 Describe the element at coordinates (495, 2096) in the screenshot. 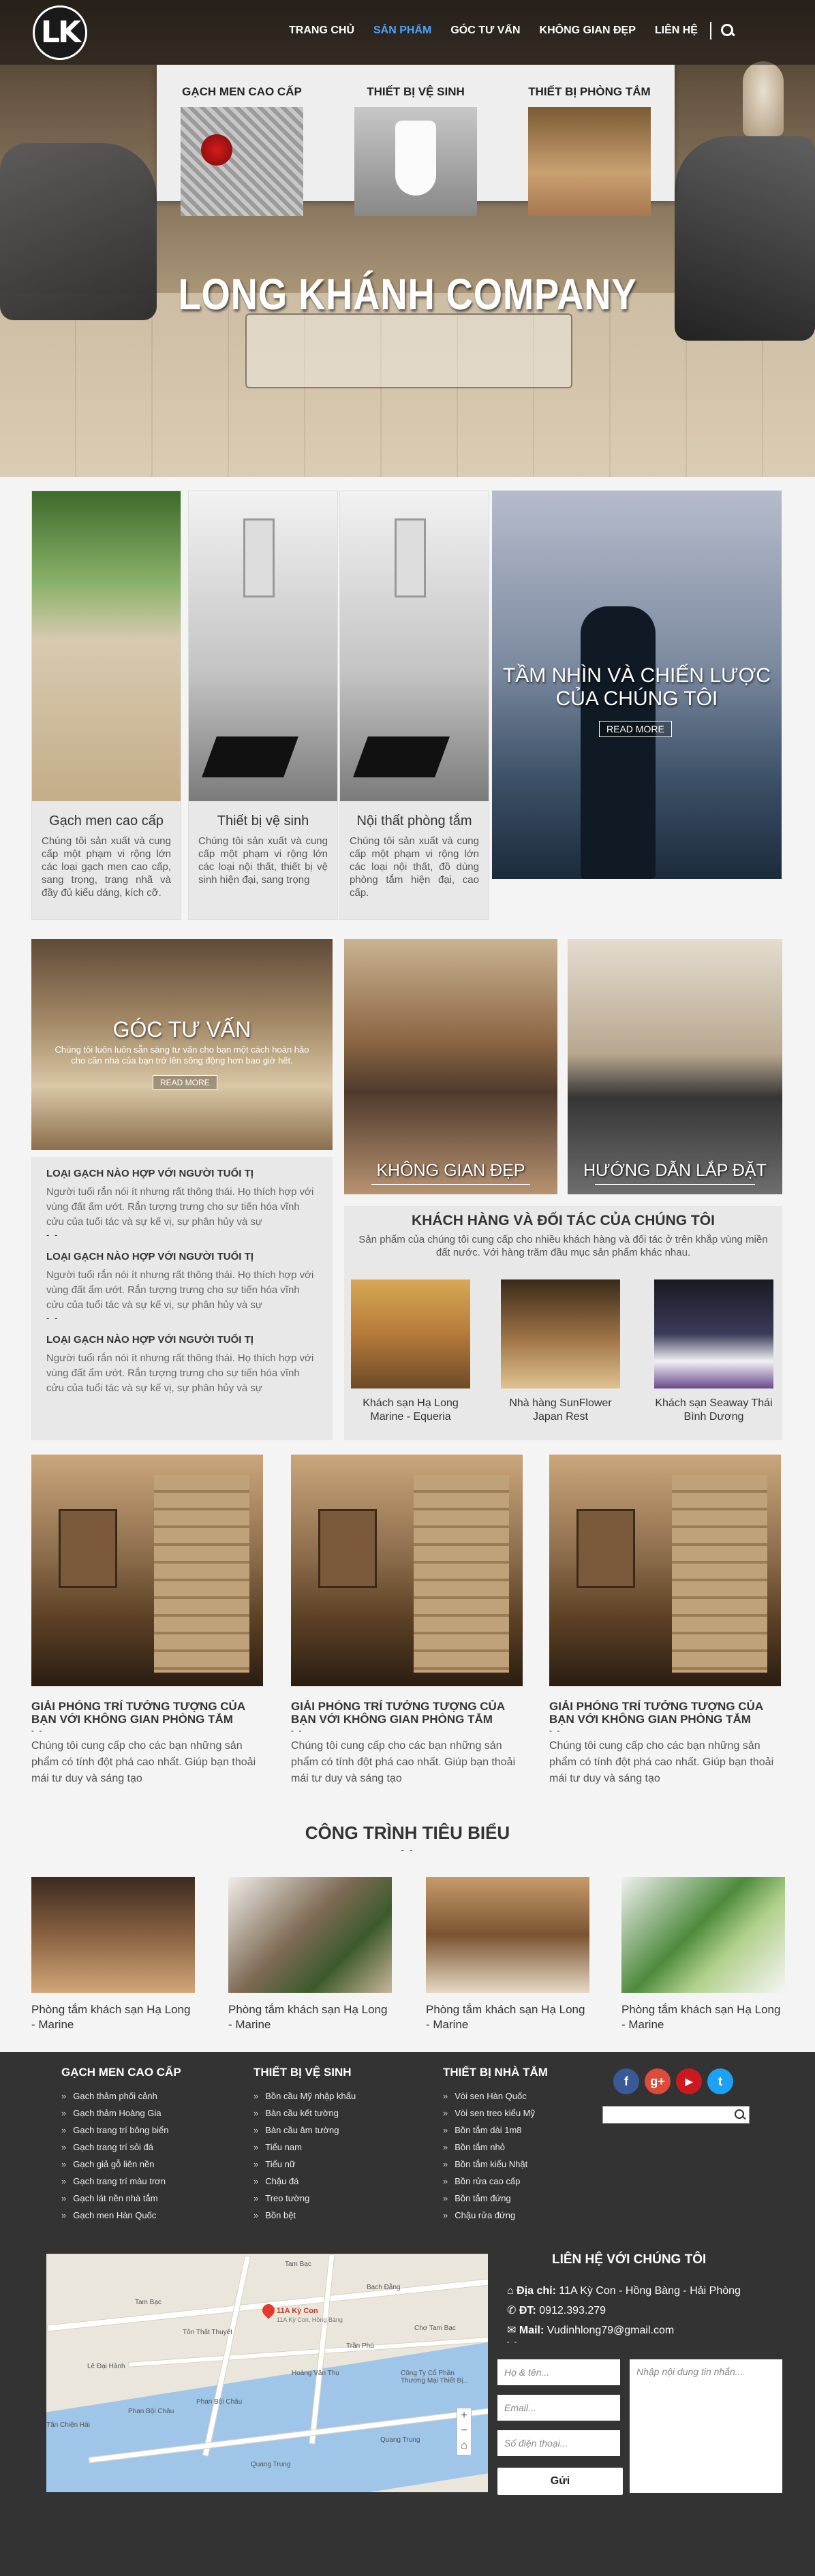

I see `footer-link: Vòi sen Hàn Quốc` at that location.